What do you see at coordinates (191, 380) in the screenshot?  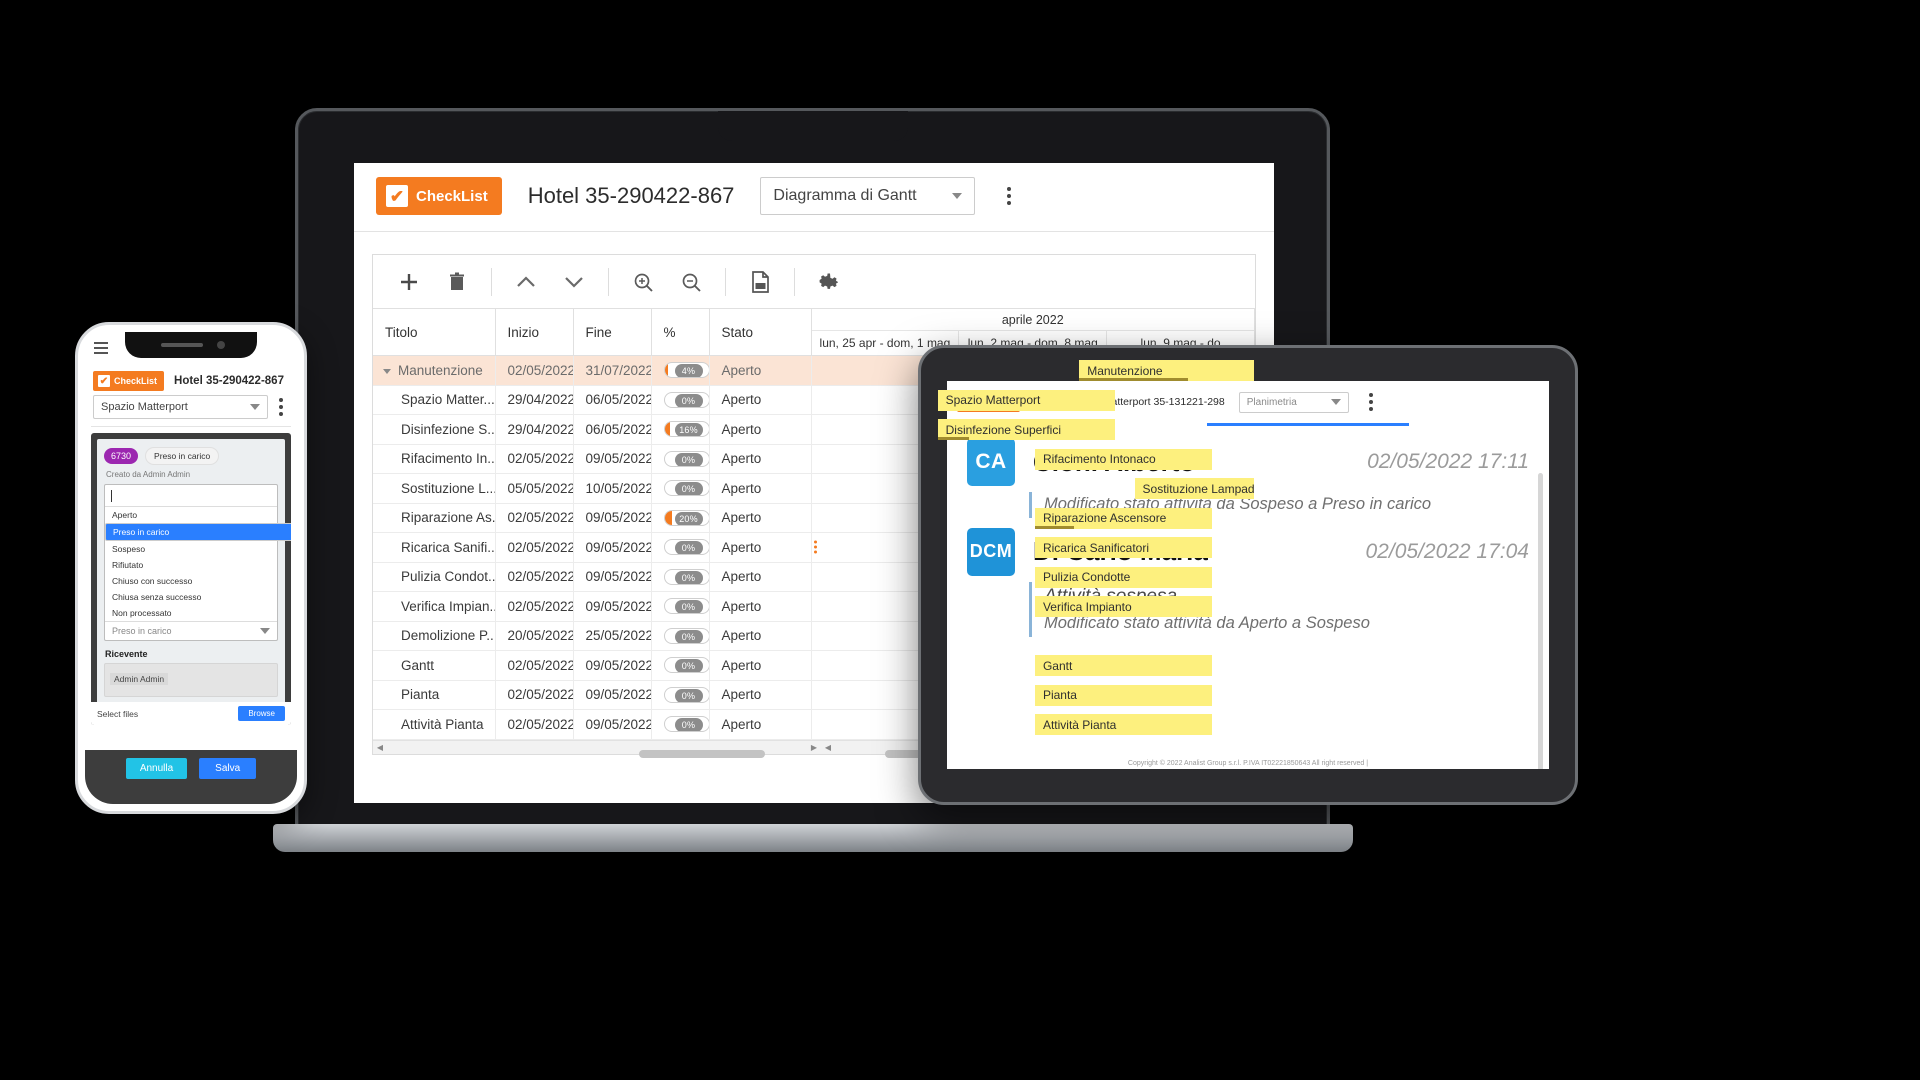 I see `phone-app-header: ✔ CheckList Hotel 35-290422-867` at bounding box center [191, 380].